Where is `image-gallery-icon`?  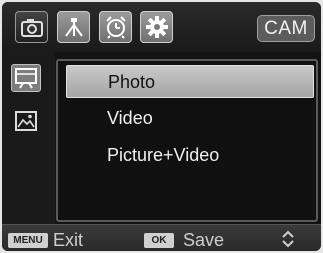
image-gallery-icon is located at coordinates (26, 121).